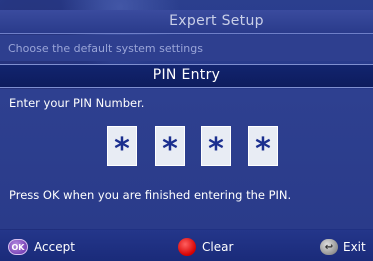 The height and width of the screenshot is (261, 373). I want to click on clear-button: Clear, so click(205, 247).